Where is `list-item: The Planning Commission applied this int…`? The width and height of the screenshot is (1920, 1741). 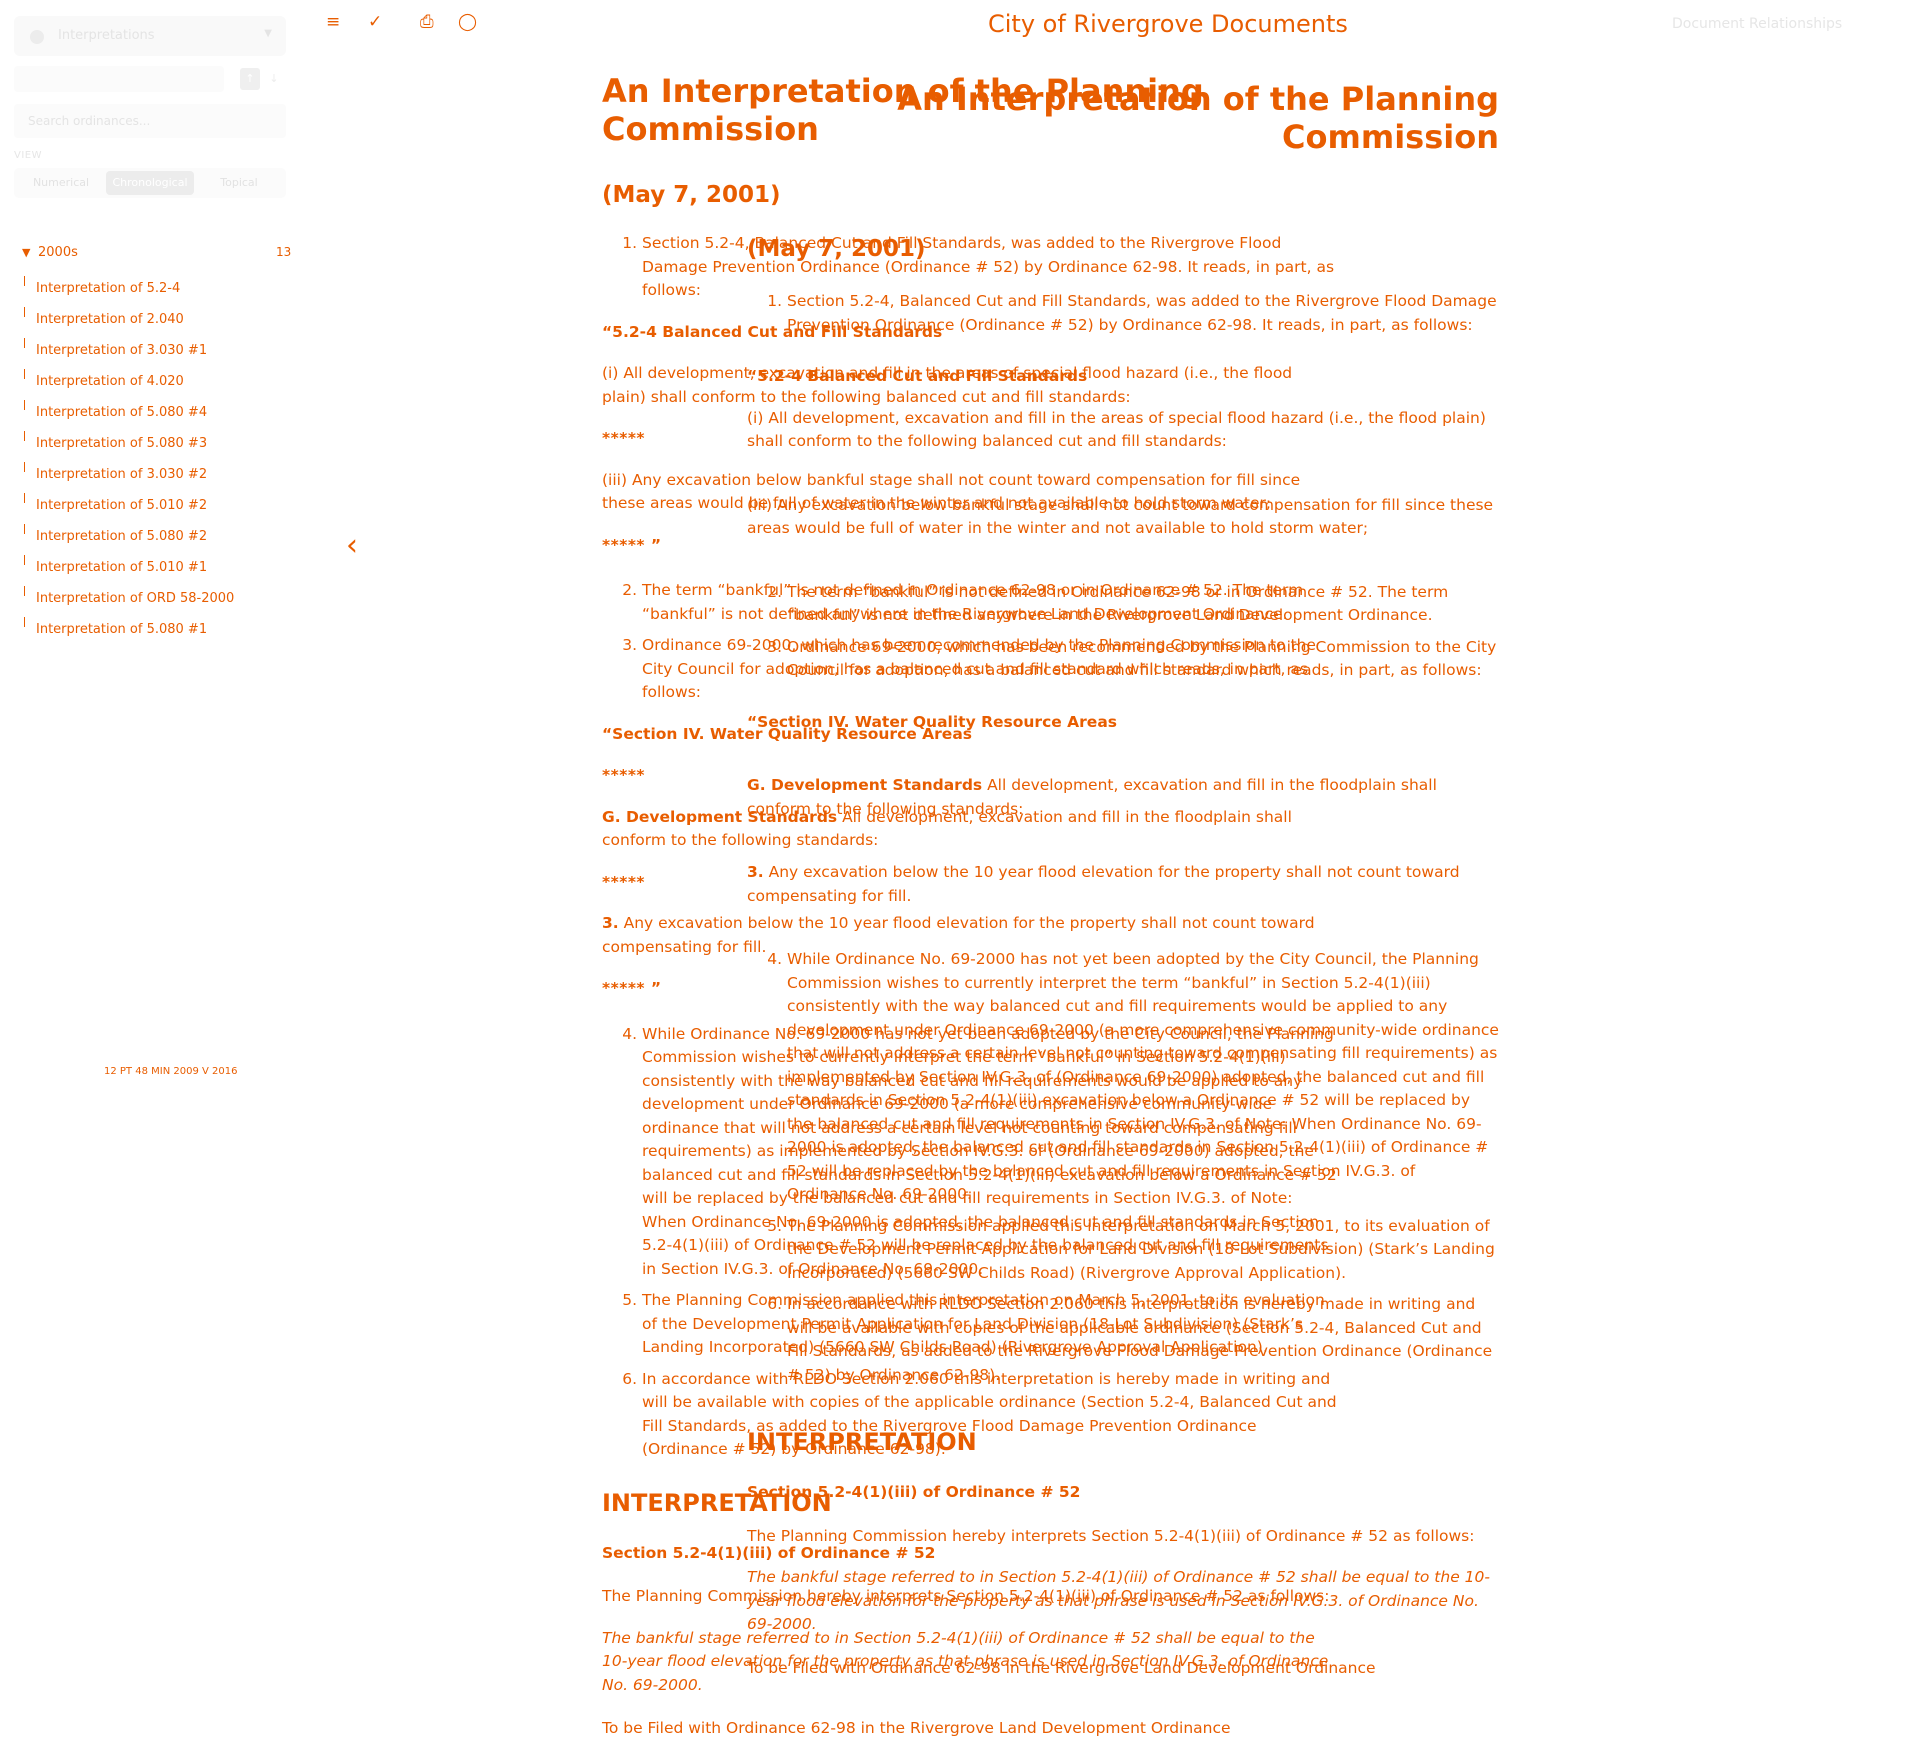 list-item: The Planning Commission applied this int… is located at coordinates (1143, 1250).